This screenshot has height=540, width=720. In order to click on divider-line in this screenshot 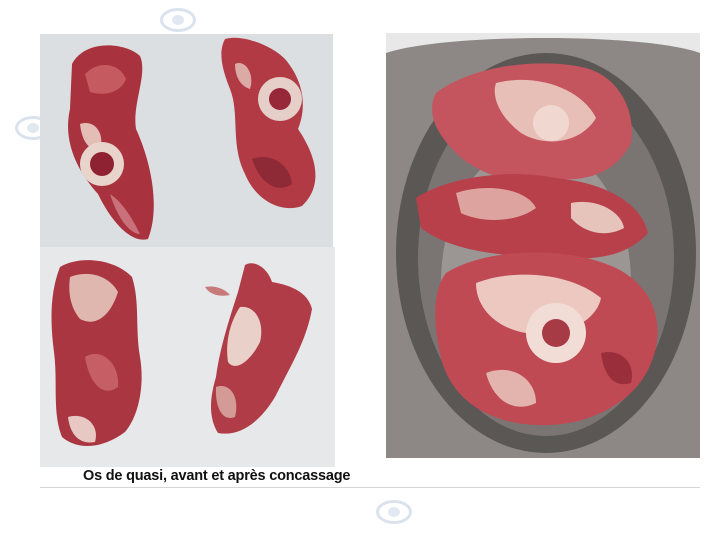, I will do `click(370, 487)`.